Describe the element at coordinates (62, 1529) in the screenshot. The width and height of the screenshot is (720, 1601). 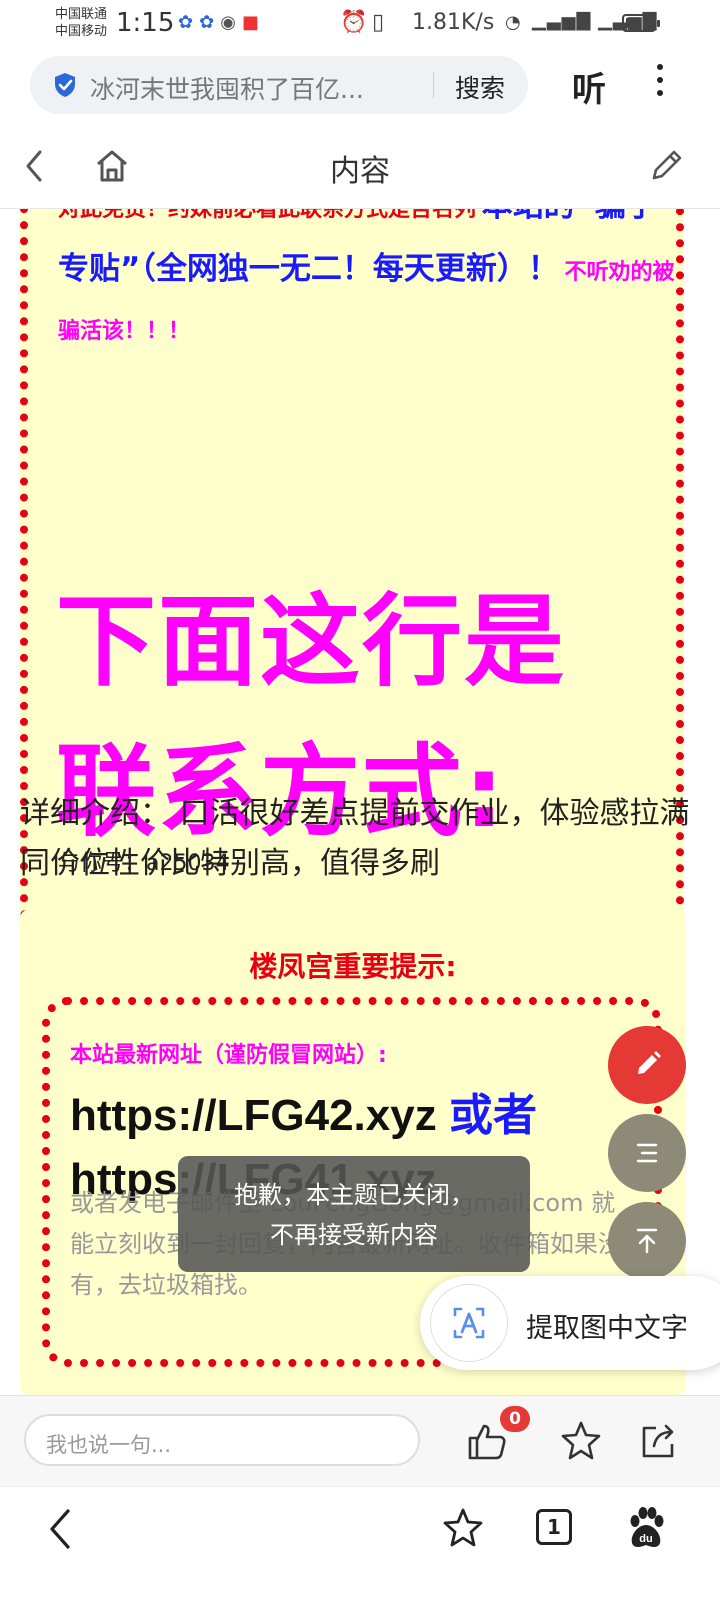
I see `browser-back-icon` at that location.